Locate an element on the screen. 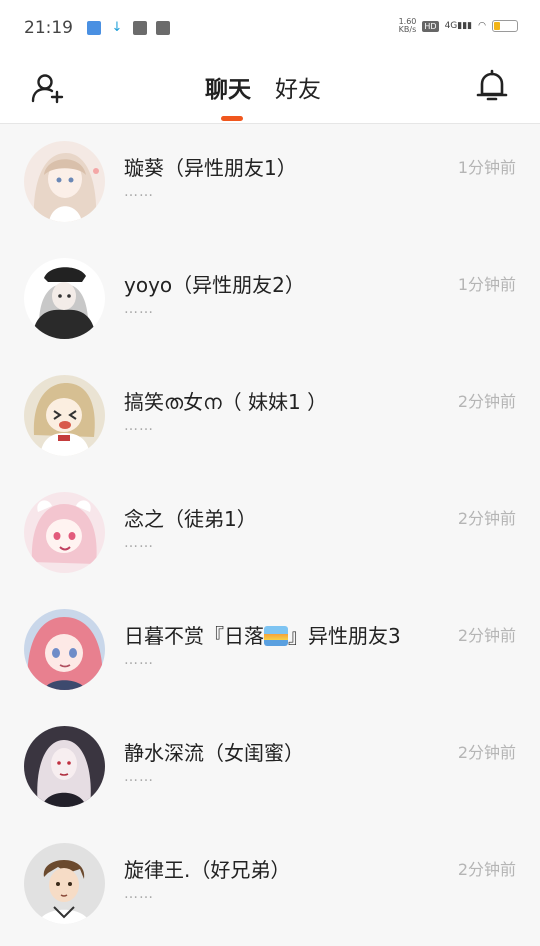 The width and height of the screenshot is (540, 946). top-nav: 聊天 好友 is located at coordinates (270, 90).